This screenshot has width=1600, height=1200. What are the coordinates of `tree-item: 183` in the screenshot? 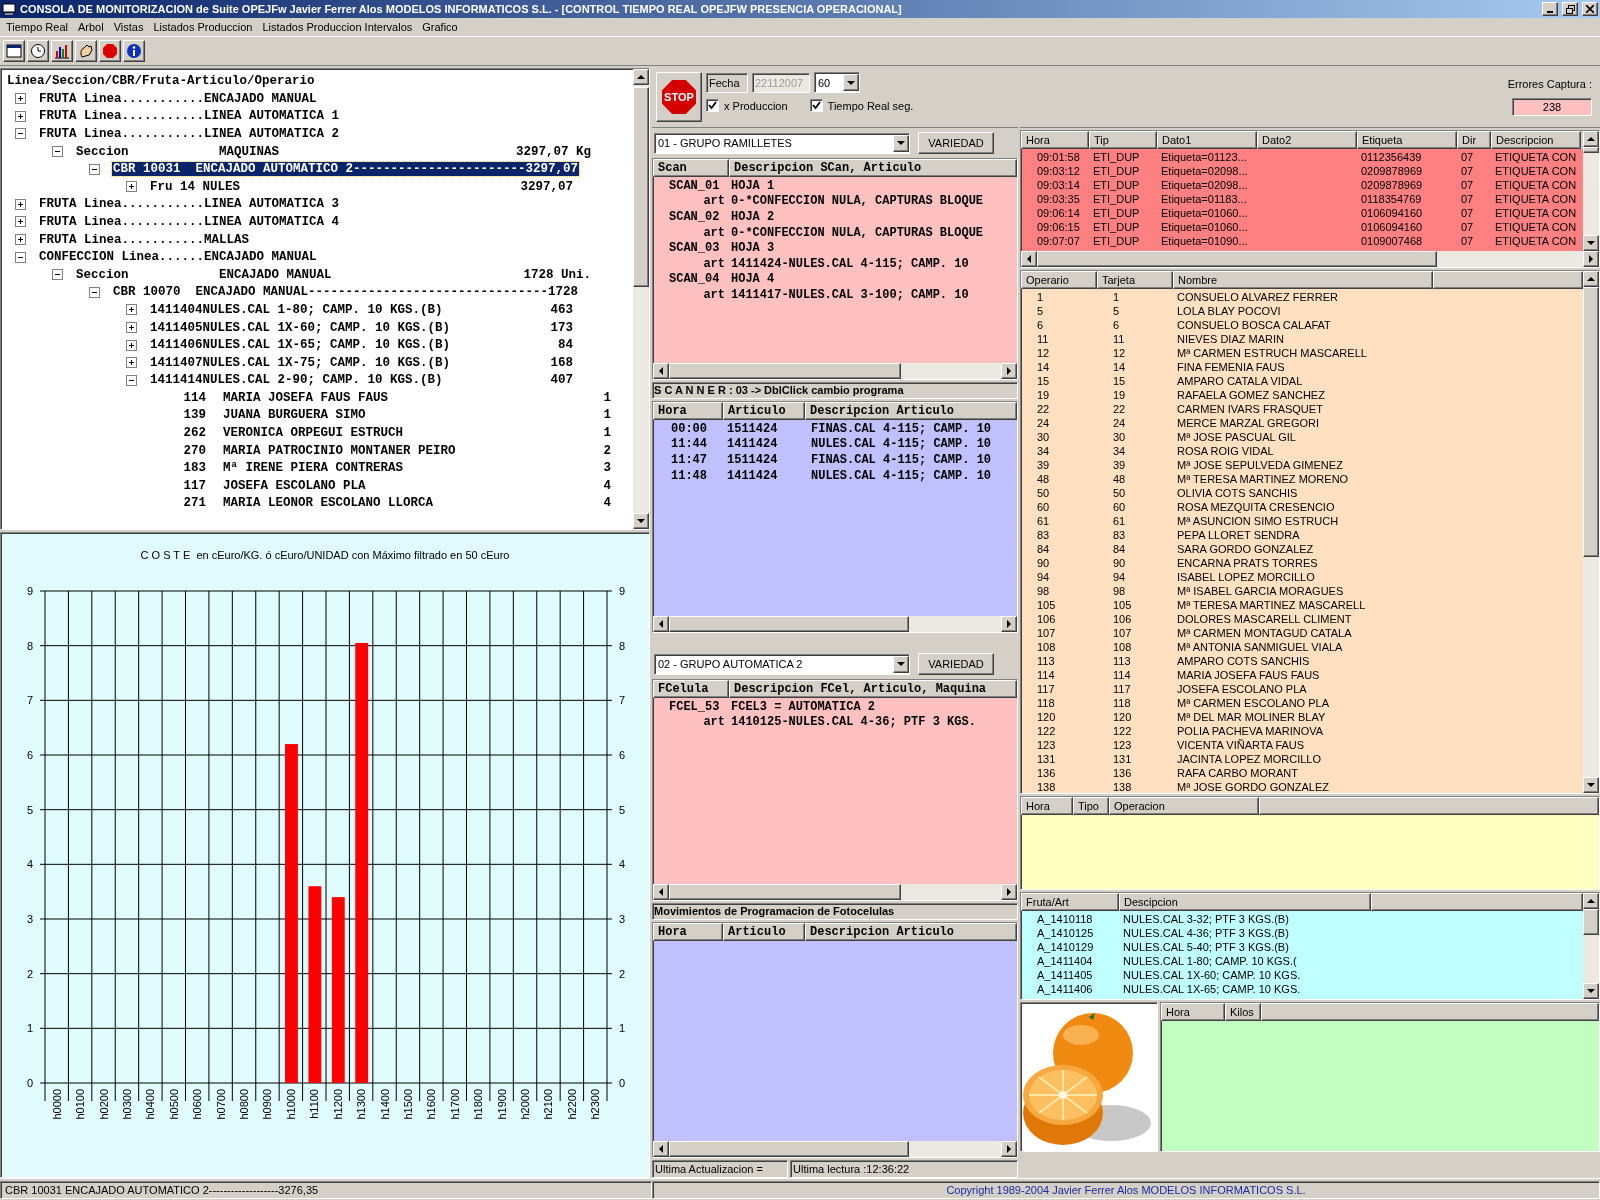 It's located at (190, 468).